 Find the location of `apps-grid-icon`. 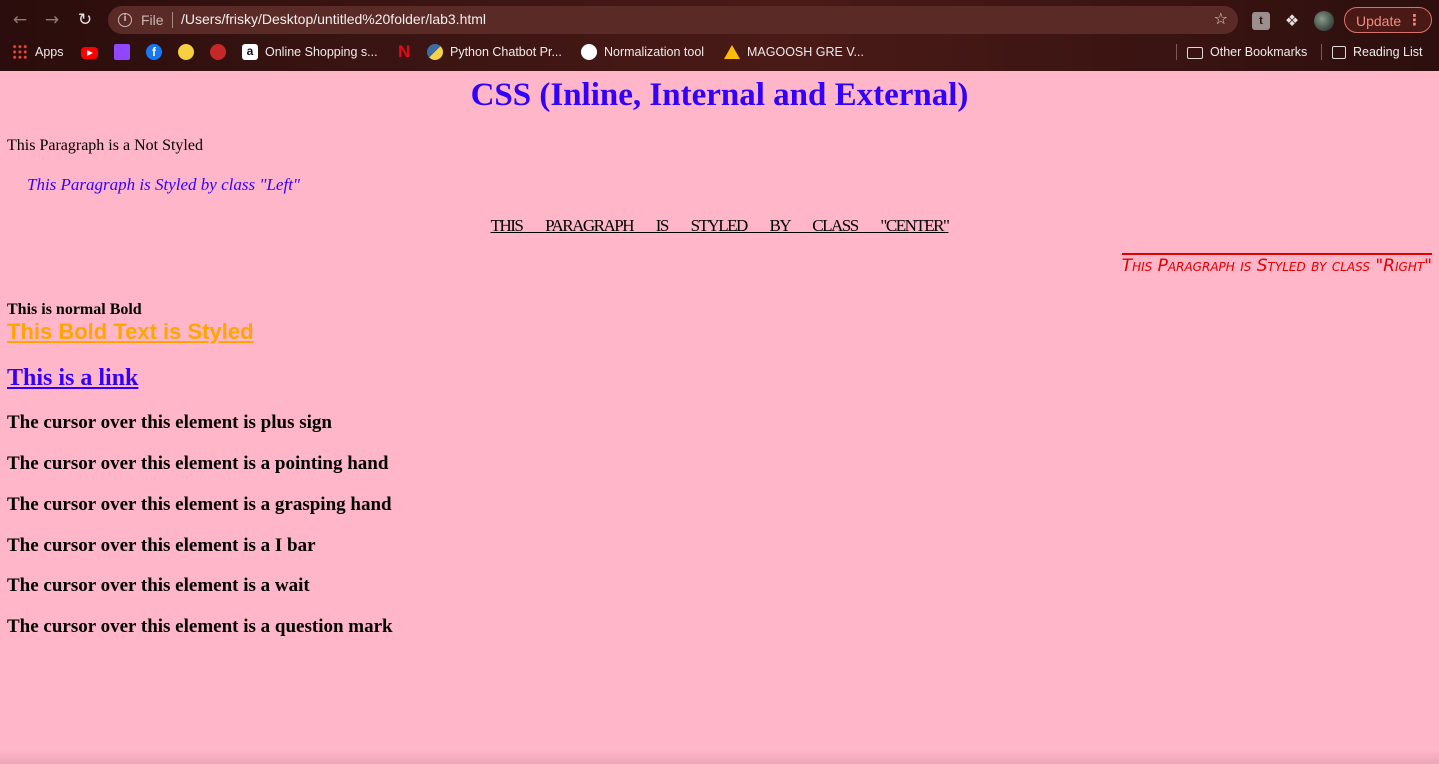

apps-grid-icon is located at coordinates (20, 52).